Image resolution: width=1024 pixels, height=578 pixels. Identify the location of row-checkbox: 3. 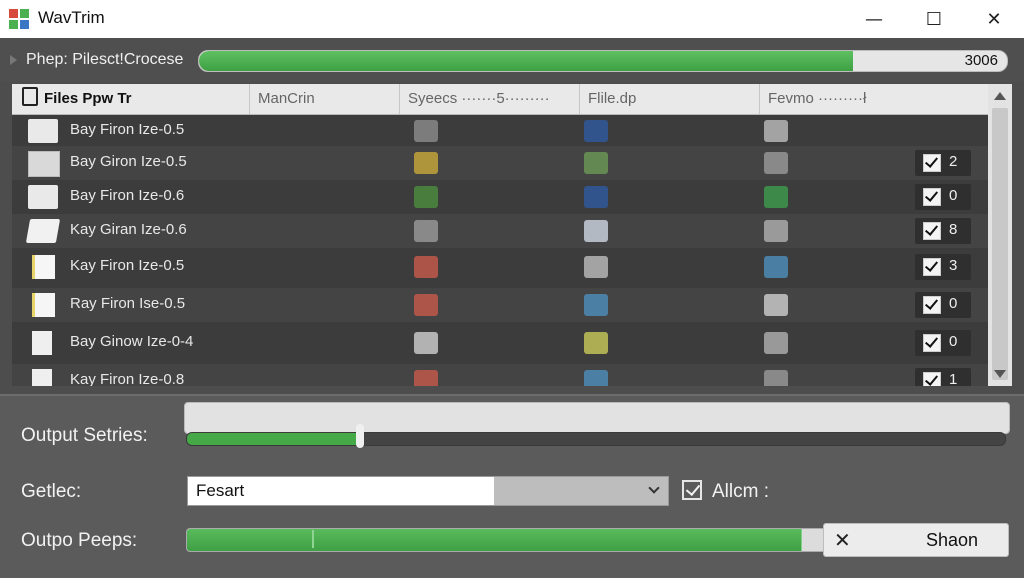
(943, 267).